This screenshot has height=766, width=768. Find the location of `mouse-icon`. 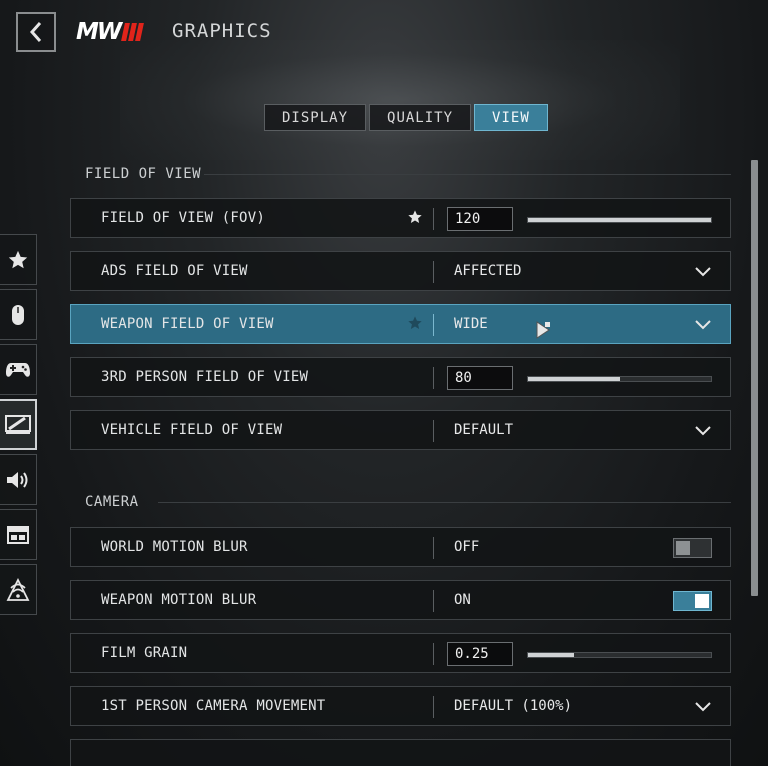

mouse-icon is located at coordinates (18, 314).